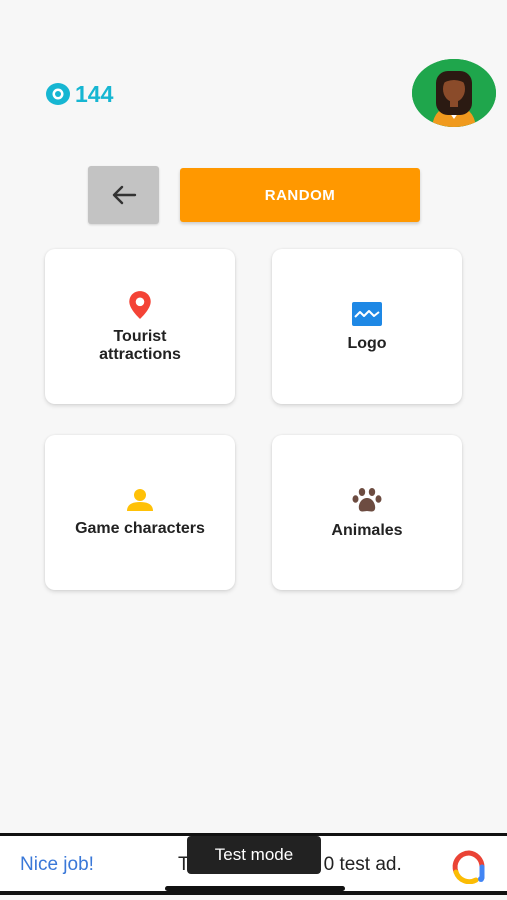  What do you see at coordinates (94, 93) in the screenshot?
I see `coin-count: 144` at bounding box center [94, 93].